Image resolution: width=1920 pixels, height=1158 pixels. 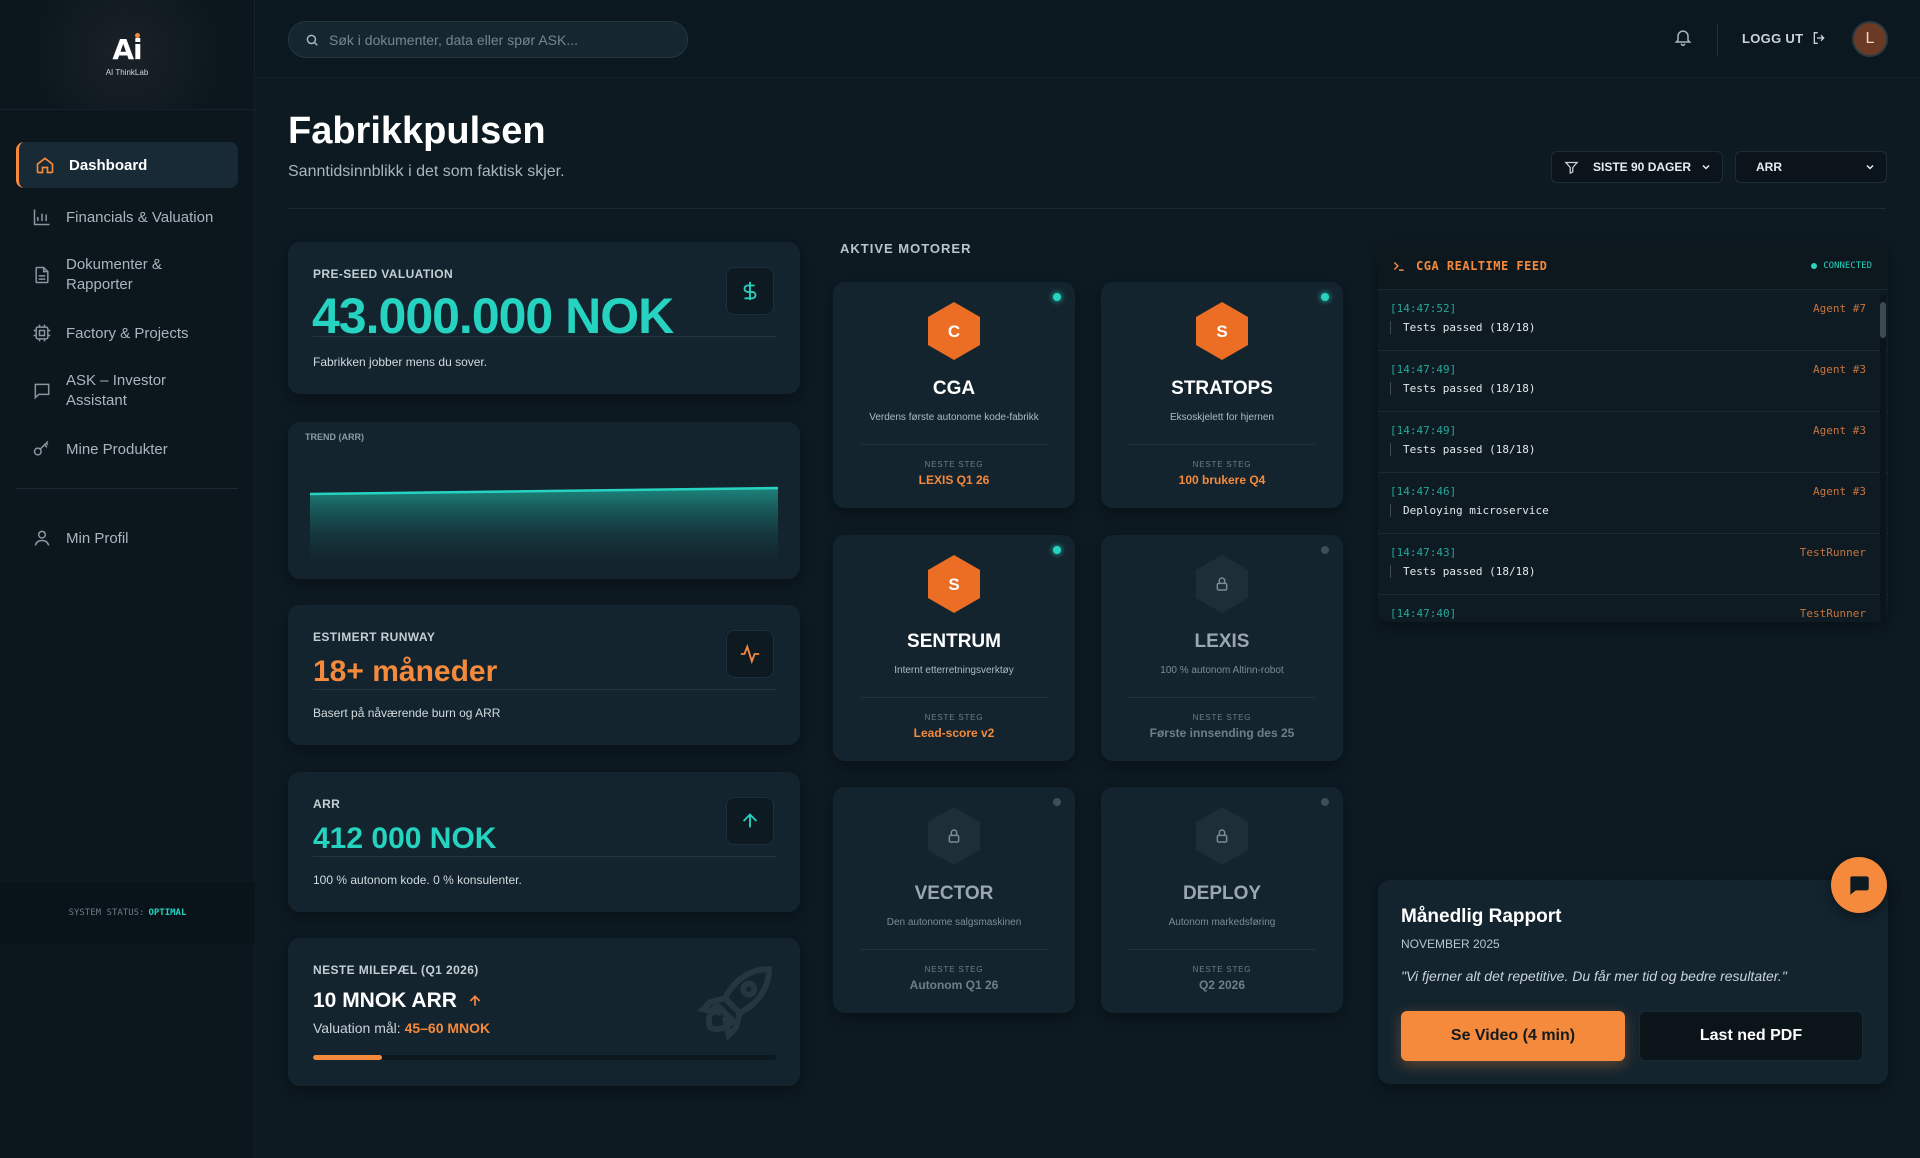 I want to click on sidebar-item-label: Factory & Projects, so click(x=127, y=333).